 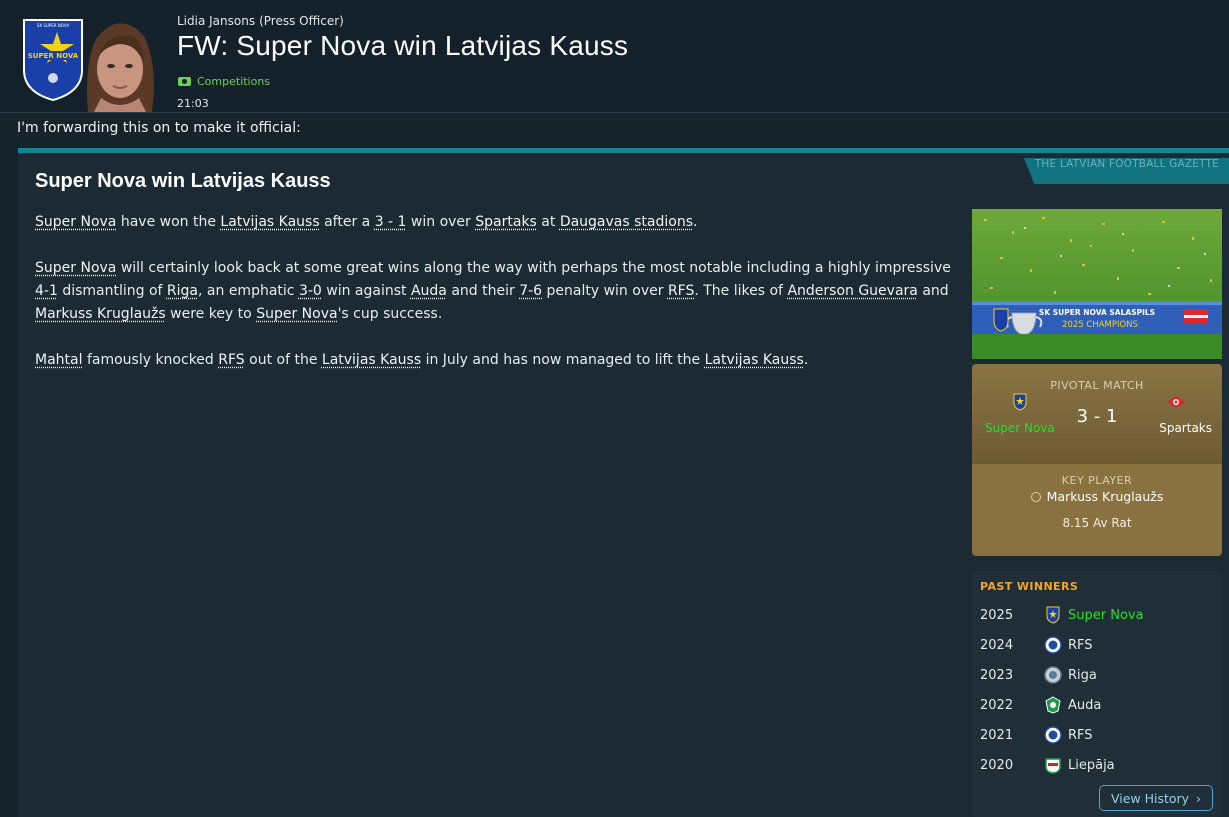 I want to click on trophy-celebration-image: SK SUPER NOVA SALASPILS 2025 CHAMPIONS, so click(x=1097, y=284).